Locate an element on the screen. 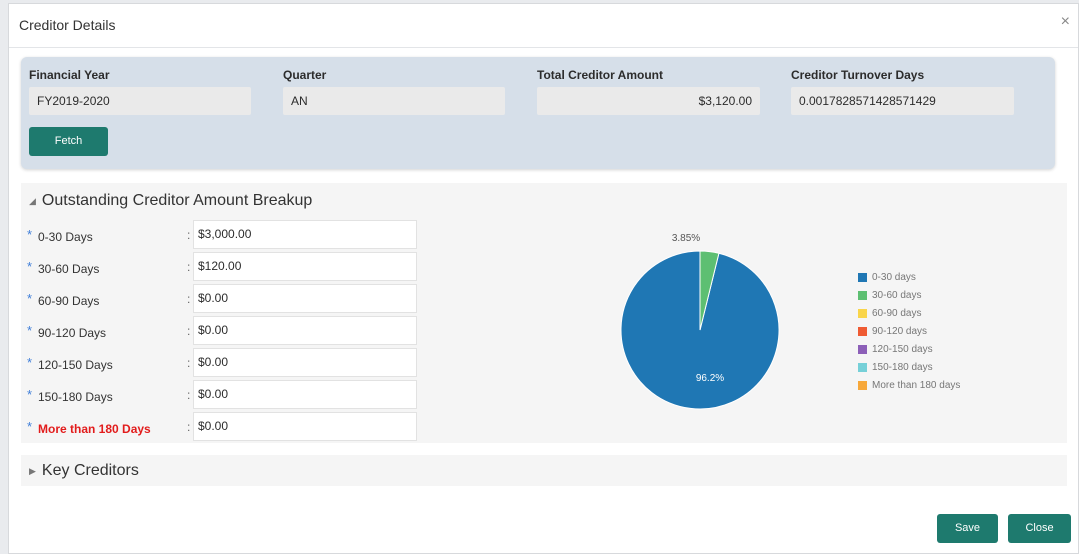 This screenshot has height=554, width=1079. breakup-row-120-150: * 120-150 Days : $0.00 is located at coordinates (222, 363).